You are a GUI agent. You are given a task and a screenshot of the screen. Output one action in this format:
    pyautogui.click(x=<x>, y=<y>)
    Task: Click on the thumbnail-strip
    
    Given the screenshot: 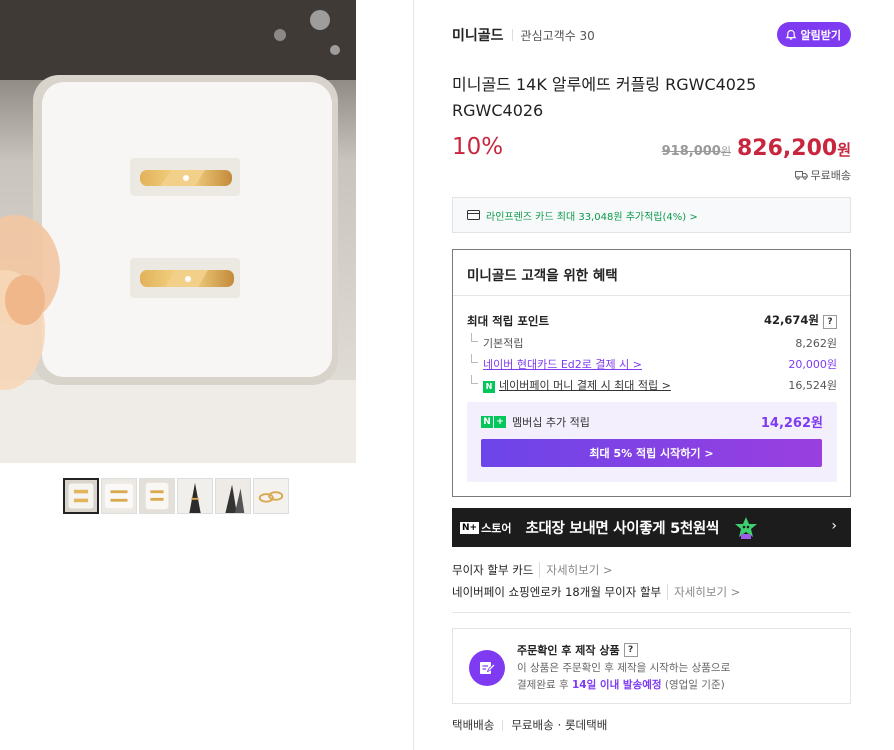 What is the action you would take?
    pyautogui.click(x=176, y=496)
    